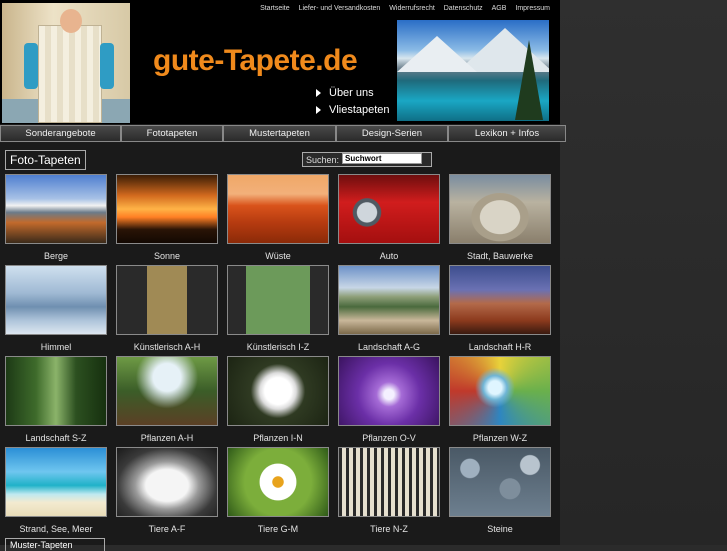  Describe the element at coordinates (392, 133) in the screenshot. I see `nav-design-serien: Design-Serien` at that location.